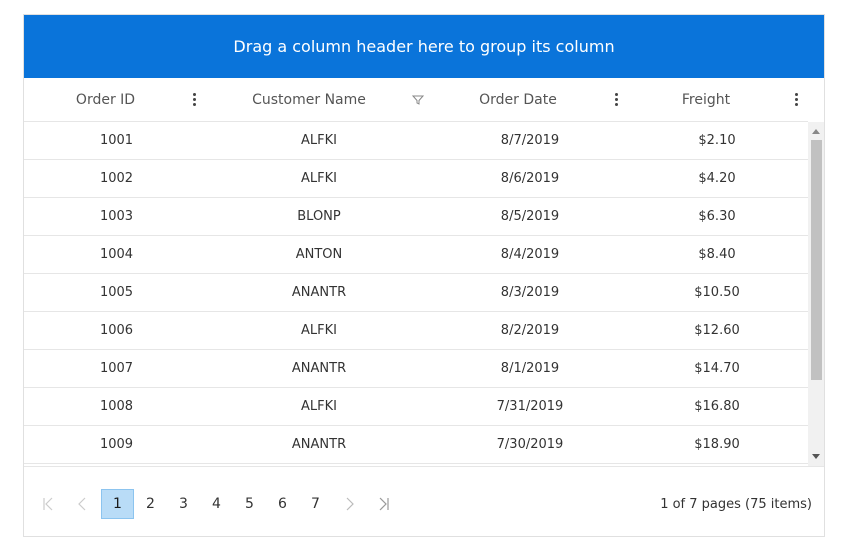  I want to click on customer-name-cell: BLONP, so click(319, 216).